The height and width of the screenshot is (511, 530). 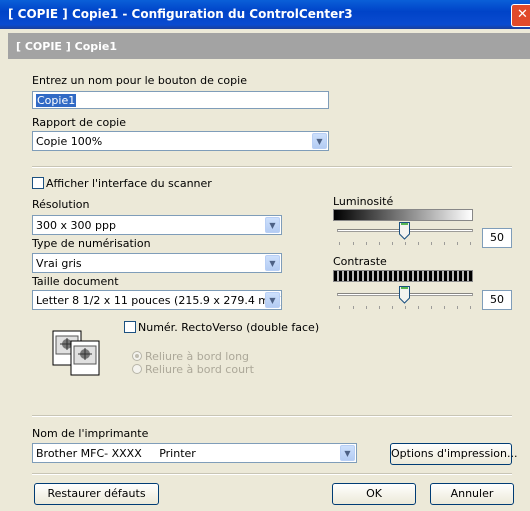 What do you see at coordinates (374, 494) in the screenshot?
I see `ok-button: OK` at bounding box center [374, 494].